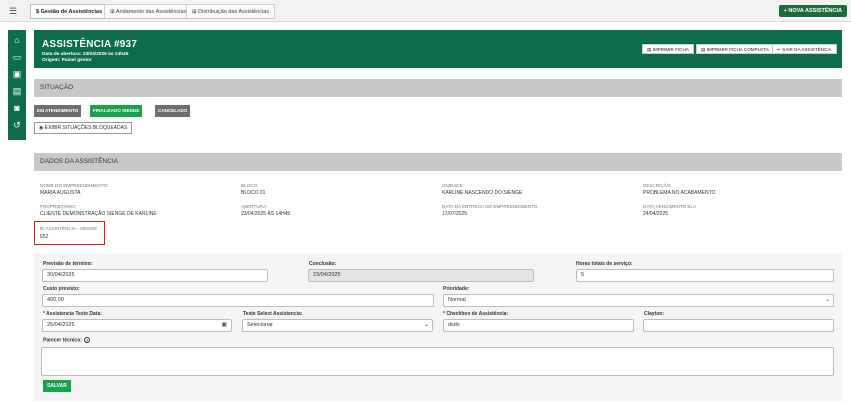 This screenshot has width=851, height=405. Describe the element at coordinates (657, 185) in the screenshot. I see `descricao-label: DESCRIÇÃO:` at that location.